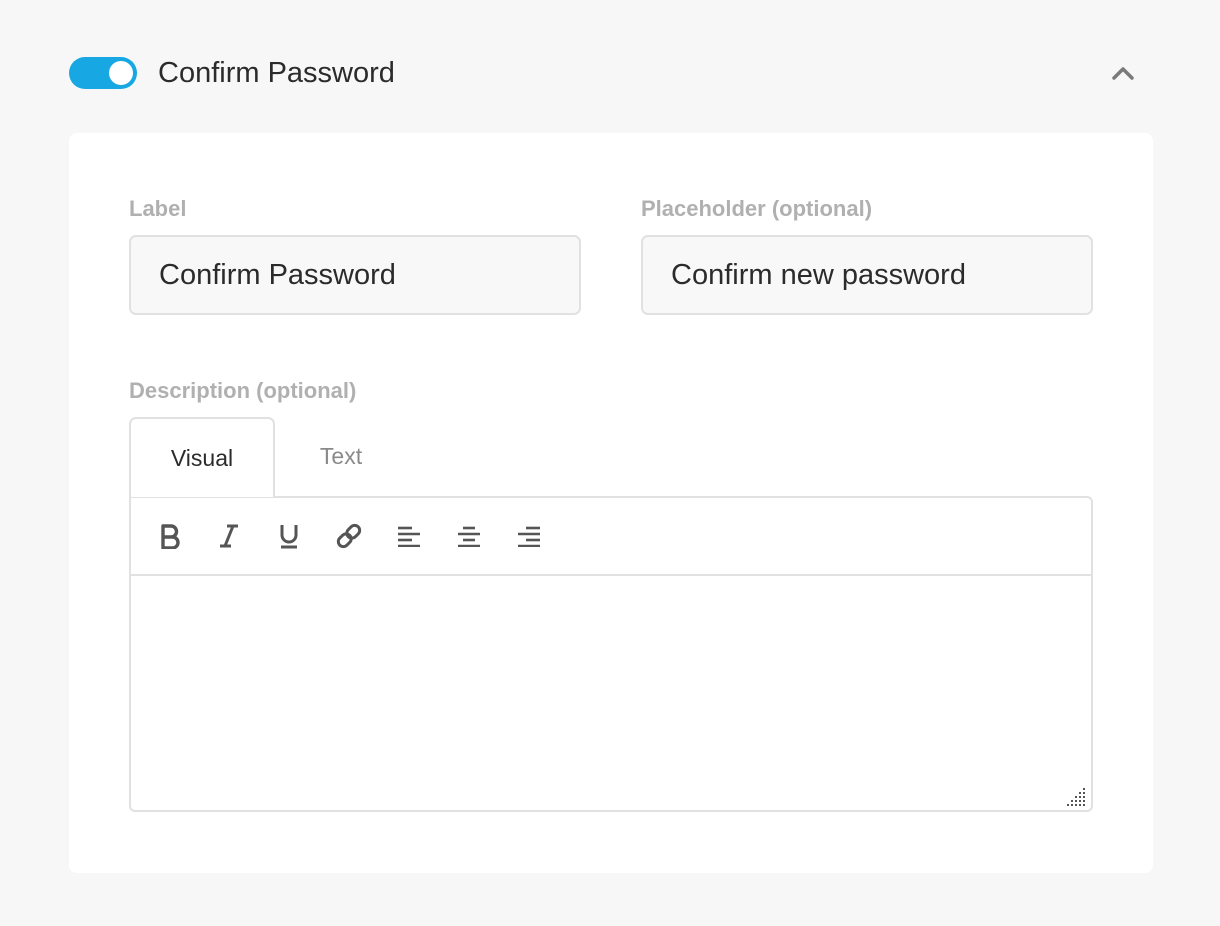 This screenshot has height=926, width=1220. I want to click on resize-grip-icon, so click(1076, 797).